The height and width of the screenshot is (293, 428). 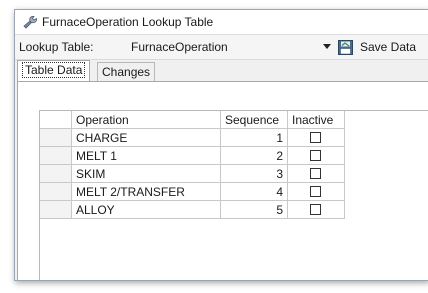 I want to click on tab-changes: Changes, so click(x=126, y=71).